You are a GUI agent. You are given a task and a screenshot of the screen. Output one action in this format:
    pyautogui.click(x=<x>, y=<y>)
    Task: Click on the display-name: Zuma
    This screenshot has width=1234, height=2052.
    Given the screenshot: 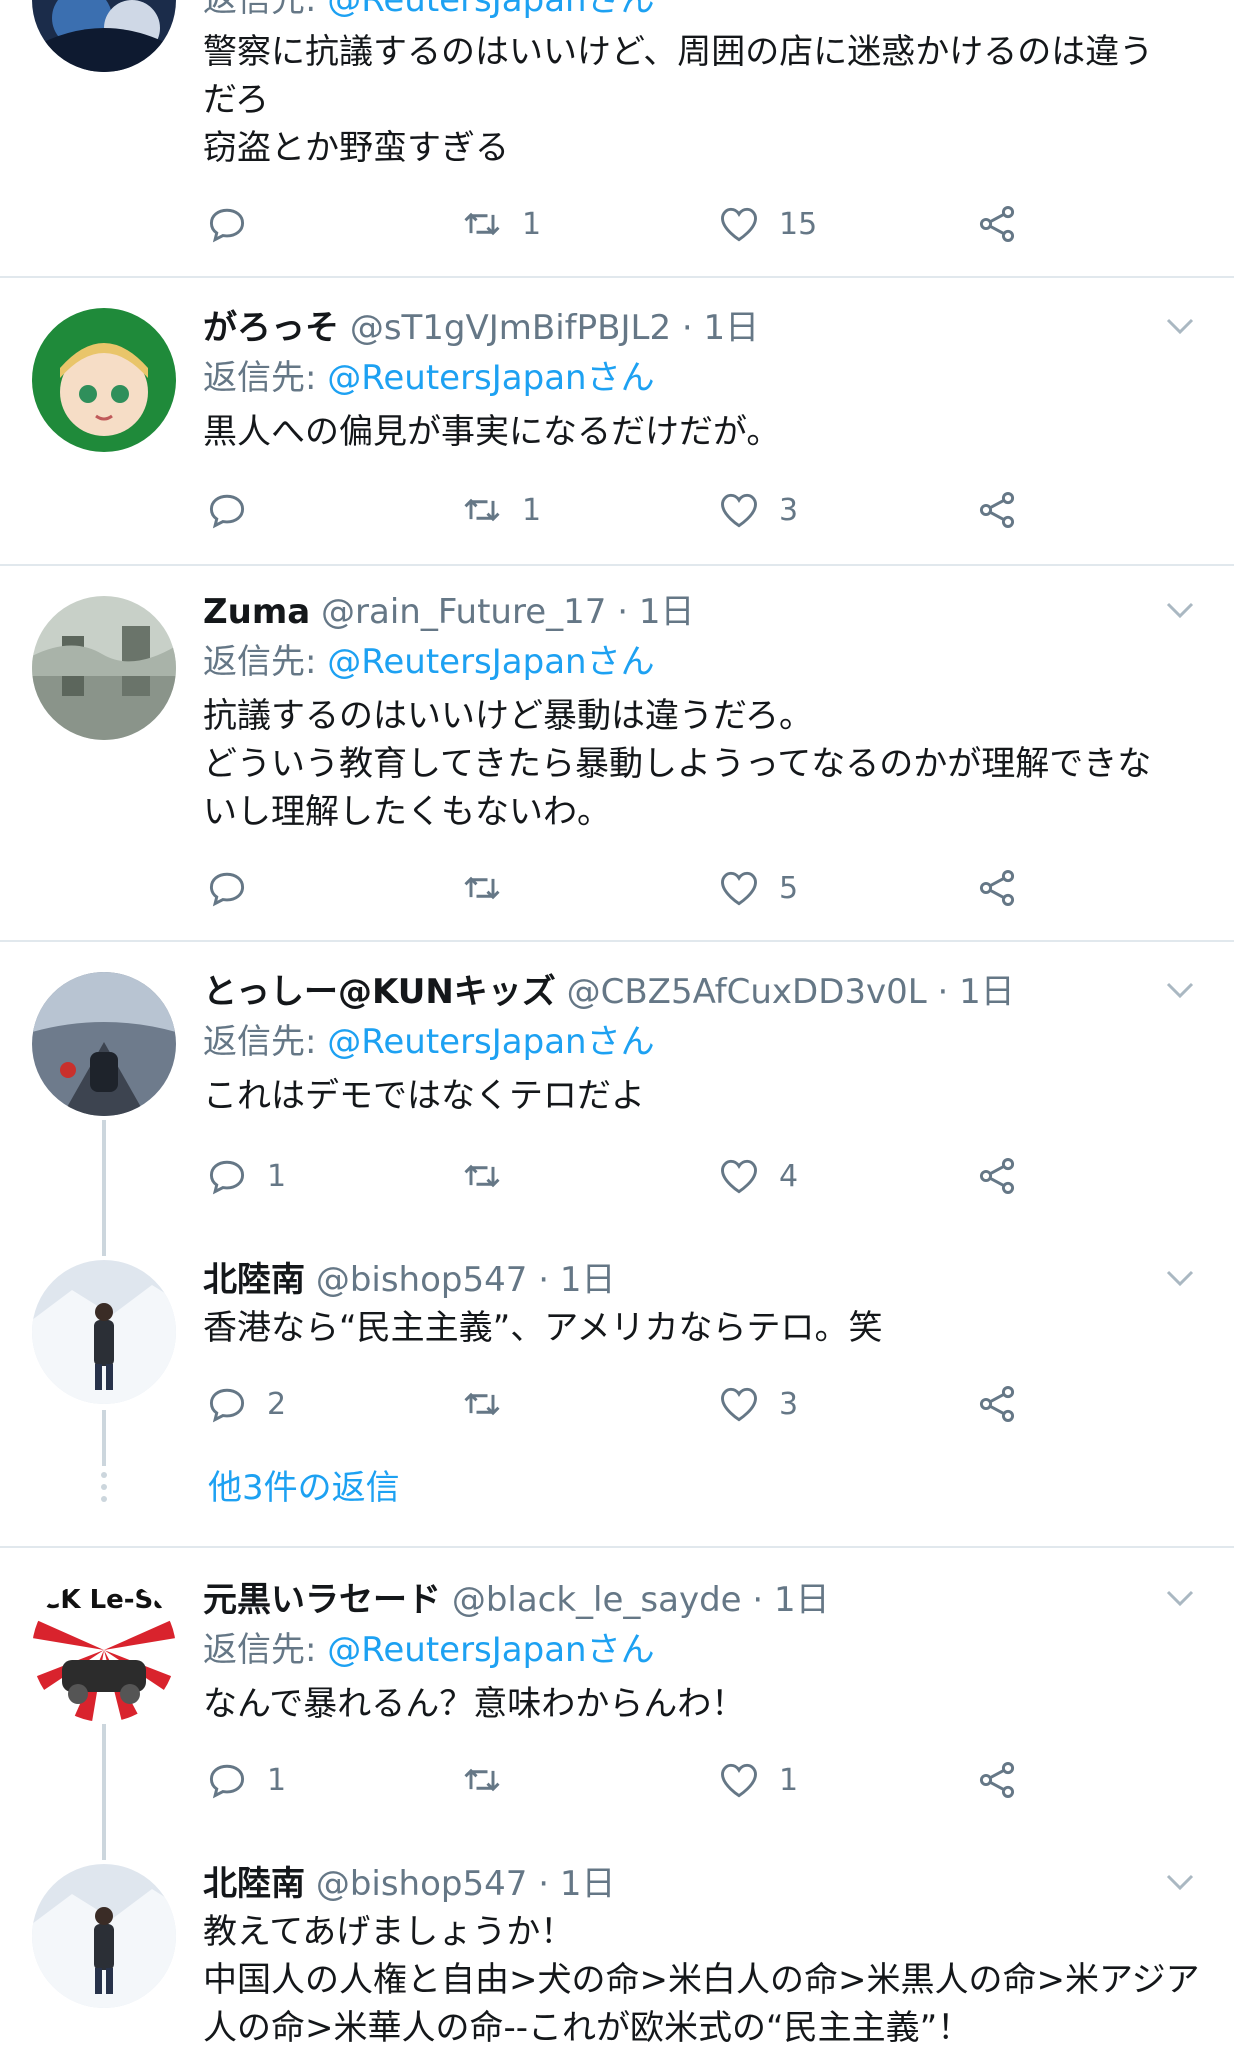 What is the action you would take?
    pyautogui.click(x=256, y=612)
    